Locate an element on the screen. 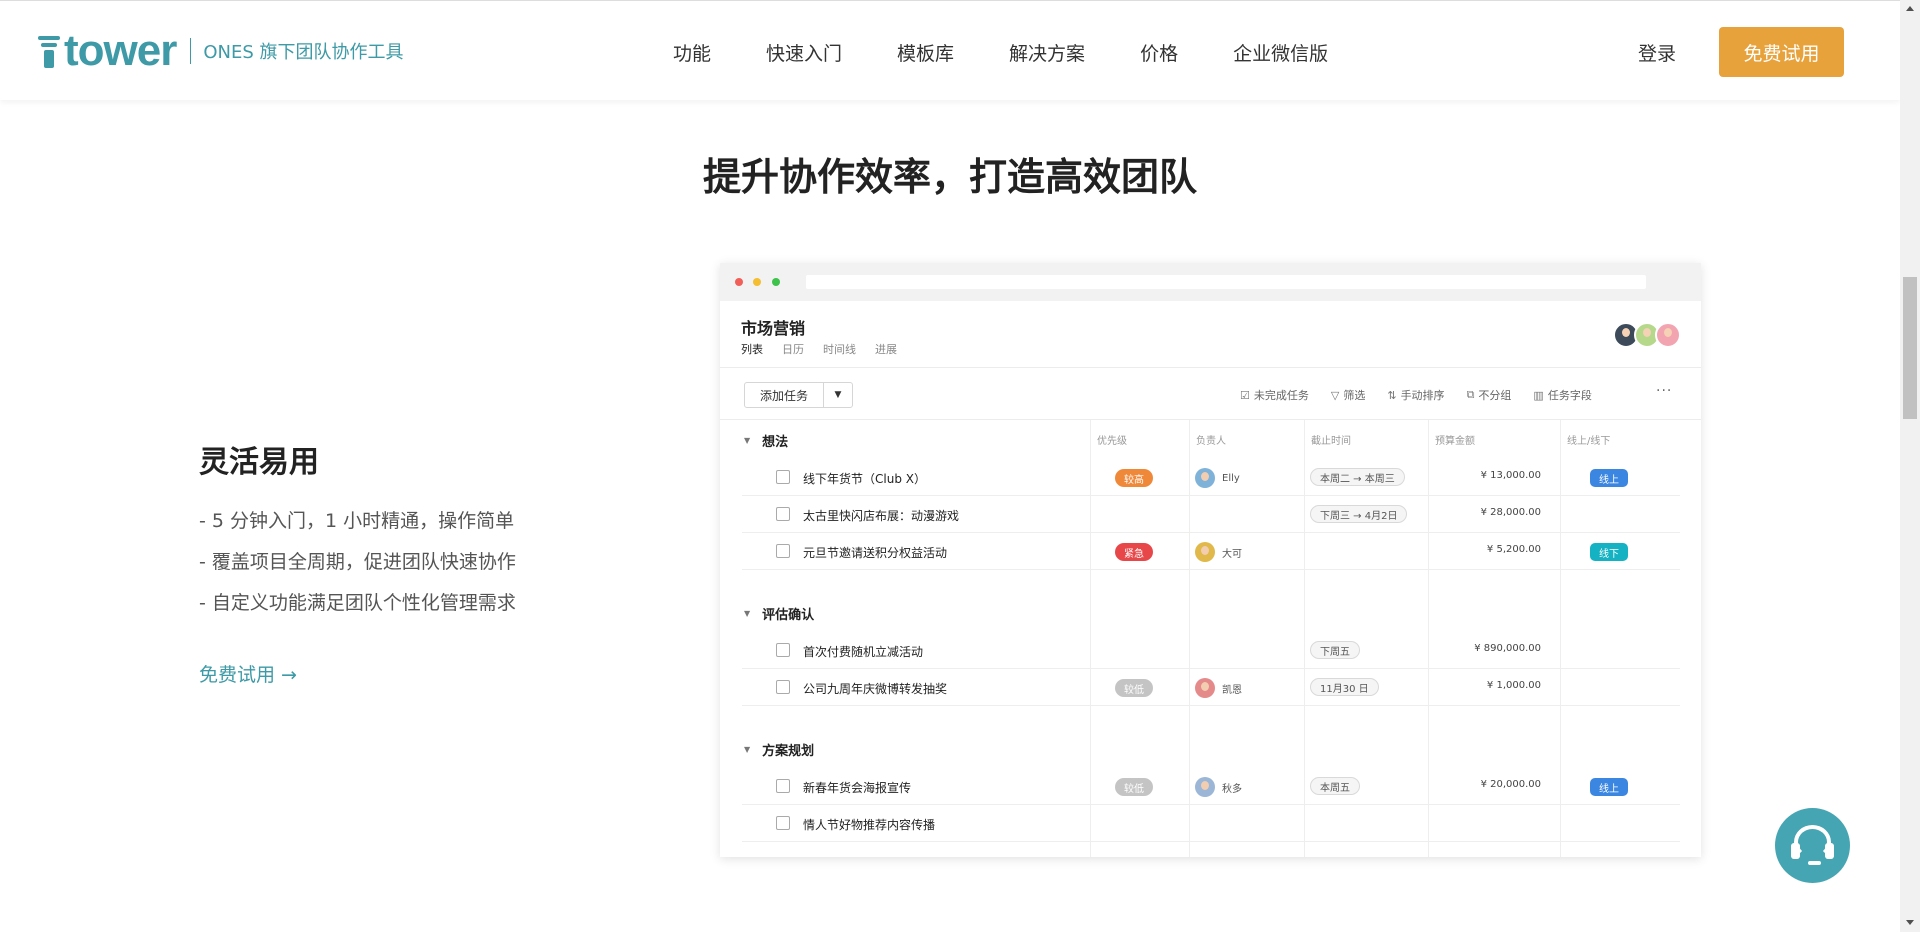  add-task-label: 添加任务 is located at coordinates (784, 395).